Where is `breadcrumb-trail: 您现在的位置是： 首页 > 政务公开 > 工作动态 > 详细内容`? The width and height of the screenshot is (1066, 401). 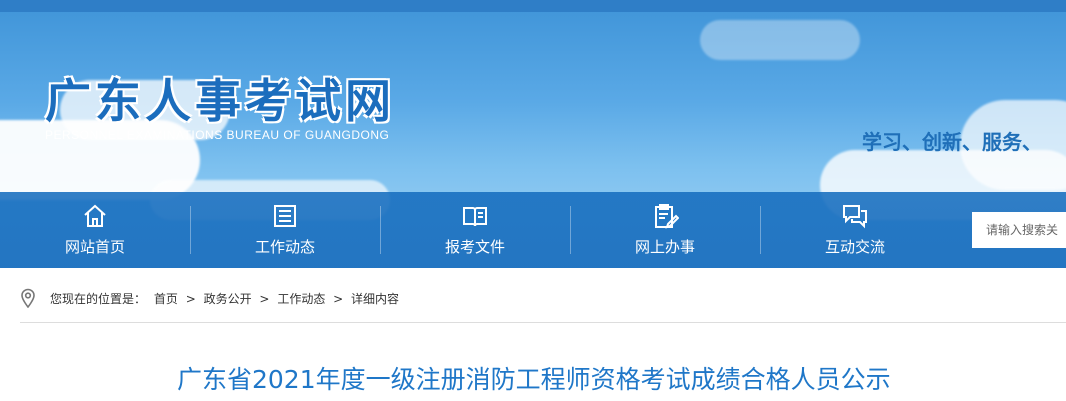 breadcrumb-trail: 您现在的位置是： 首页 > 政务公开 > 工作动态 > 详细内容 is located at coordinates (226, 298).